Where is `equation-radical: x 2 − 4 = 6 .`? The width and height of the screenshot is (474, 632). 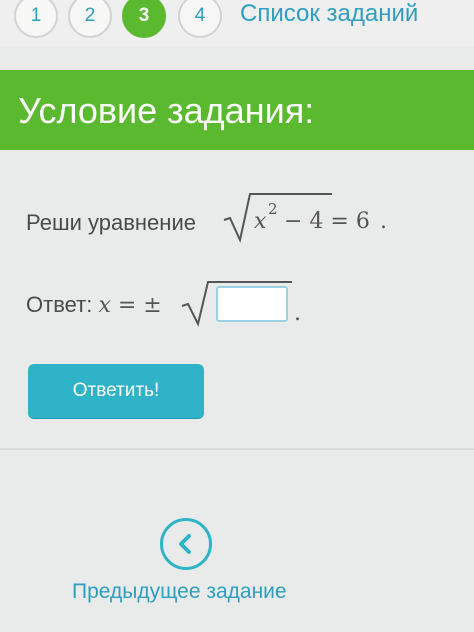 equation-radical: x 2 − 4 = 6 . is located at coordinates (305, 218).